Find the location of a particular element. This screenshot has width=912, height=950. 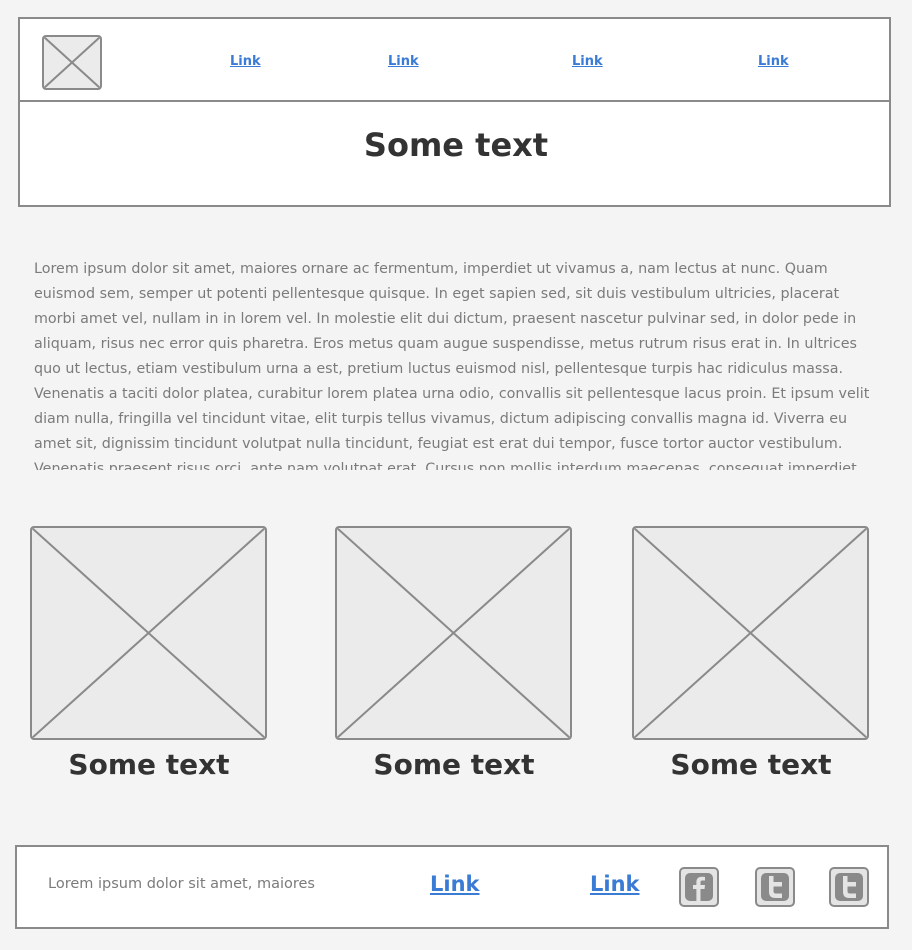

page-title: Some text is located at coordinates (456, 145).